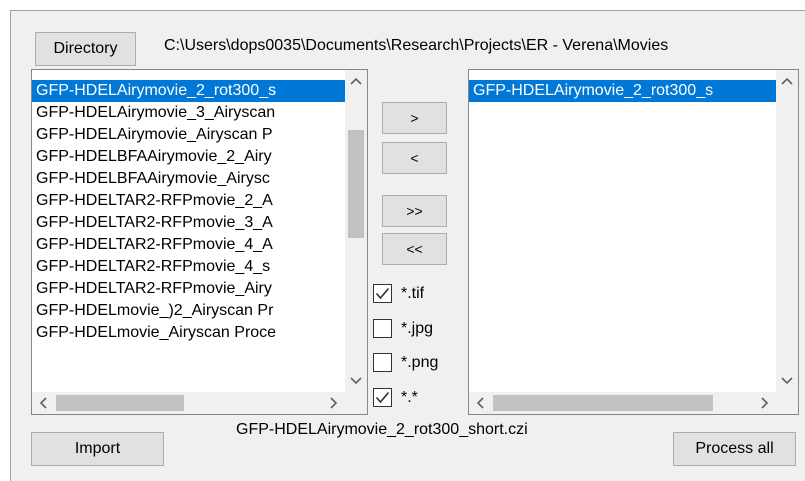 The image size is (805, 481). I want to click on list-item: GFP-HDELTAR2-RFPmovie_4_s, so click(188, 267).